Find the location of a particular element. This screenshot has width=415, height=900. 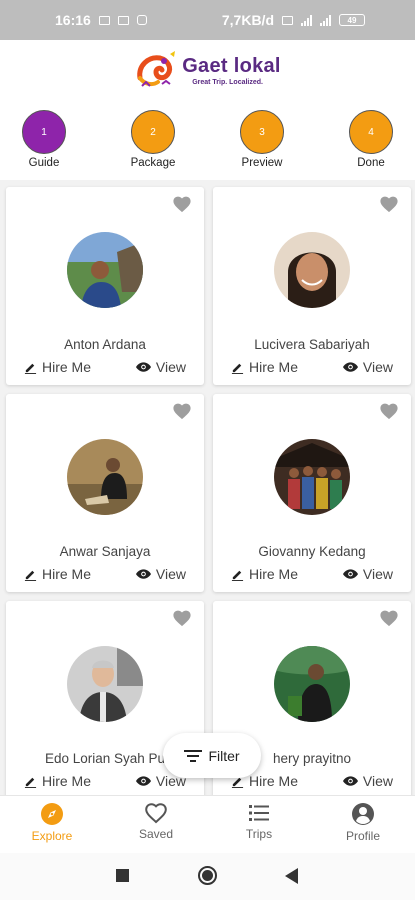

network-speed: 7,7KB/d is located at coordinates (247, 20).